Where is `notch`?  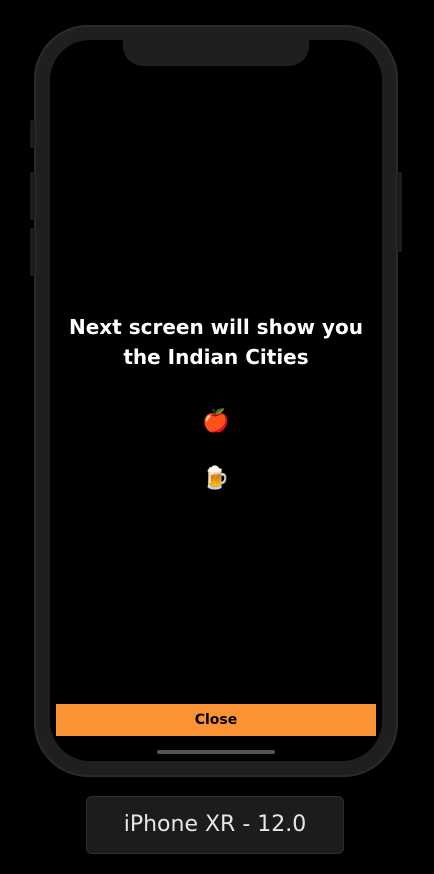
notch is located at coordinates (216, 53).